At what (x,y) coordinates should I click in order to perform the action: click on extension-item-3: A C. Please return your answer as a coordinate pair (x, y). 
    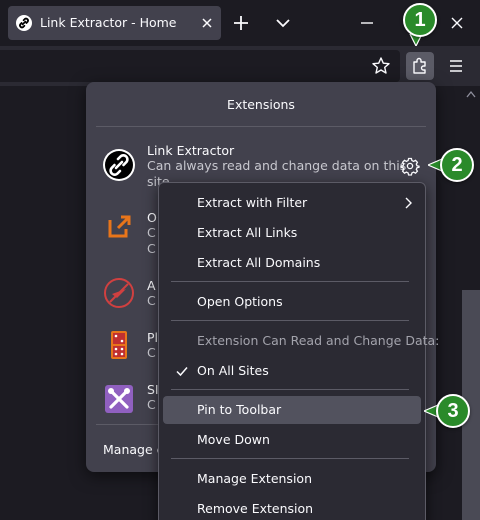
    Looking at the image, I should click on (130, 291).